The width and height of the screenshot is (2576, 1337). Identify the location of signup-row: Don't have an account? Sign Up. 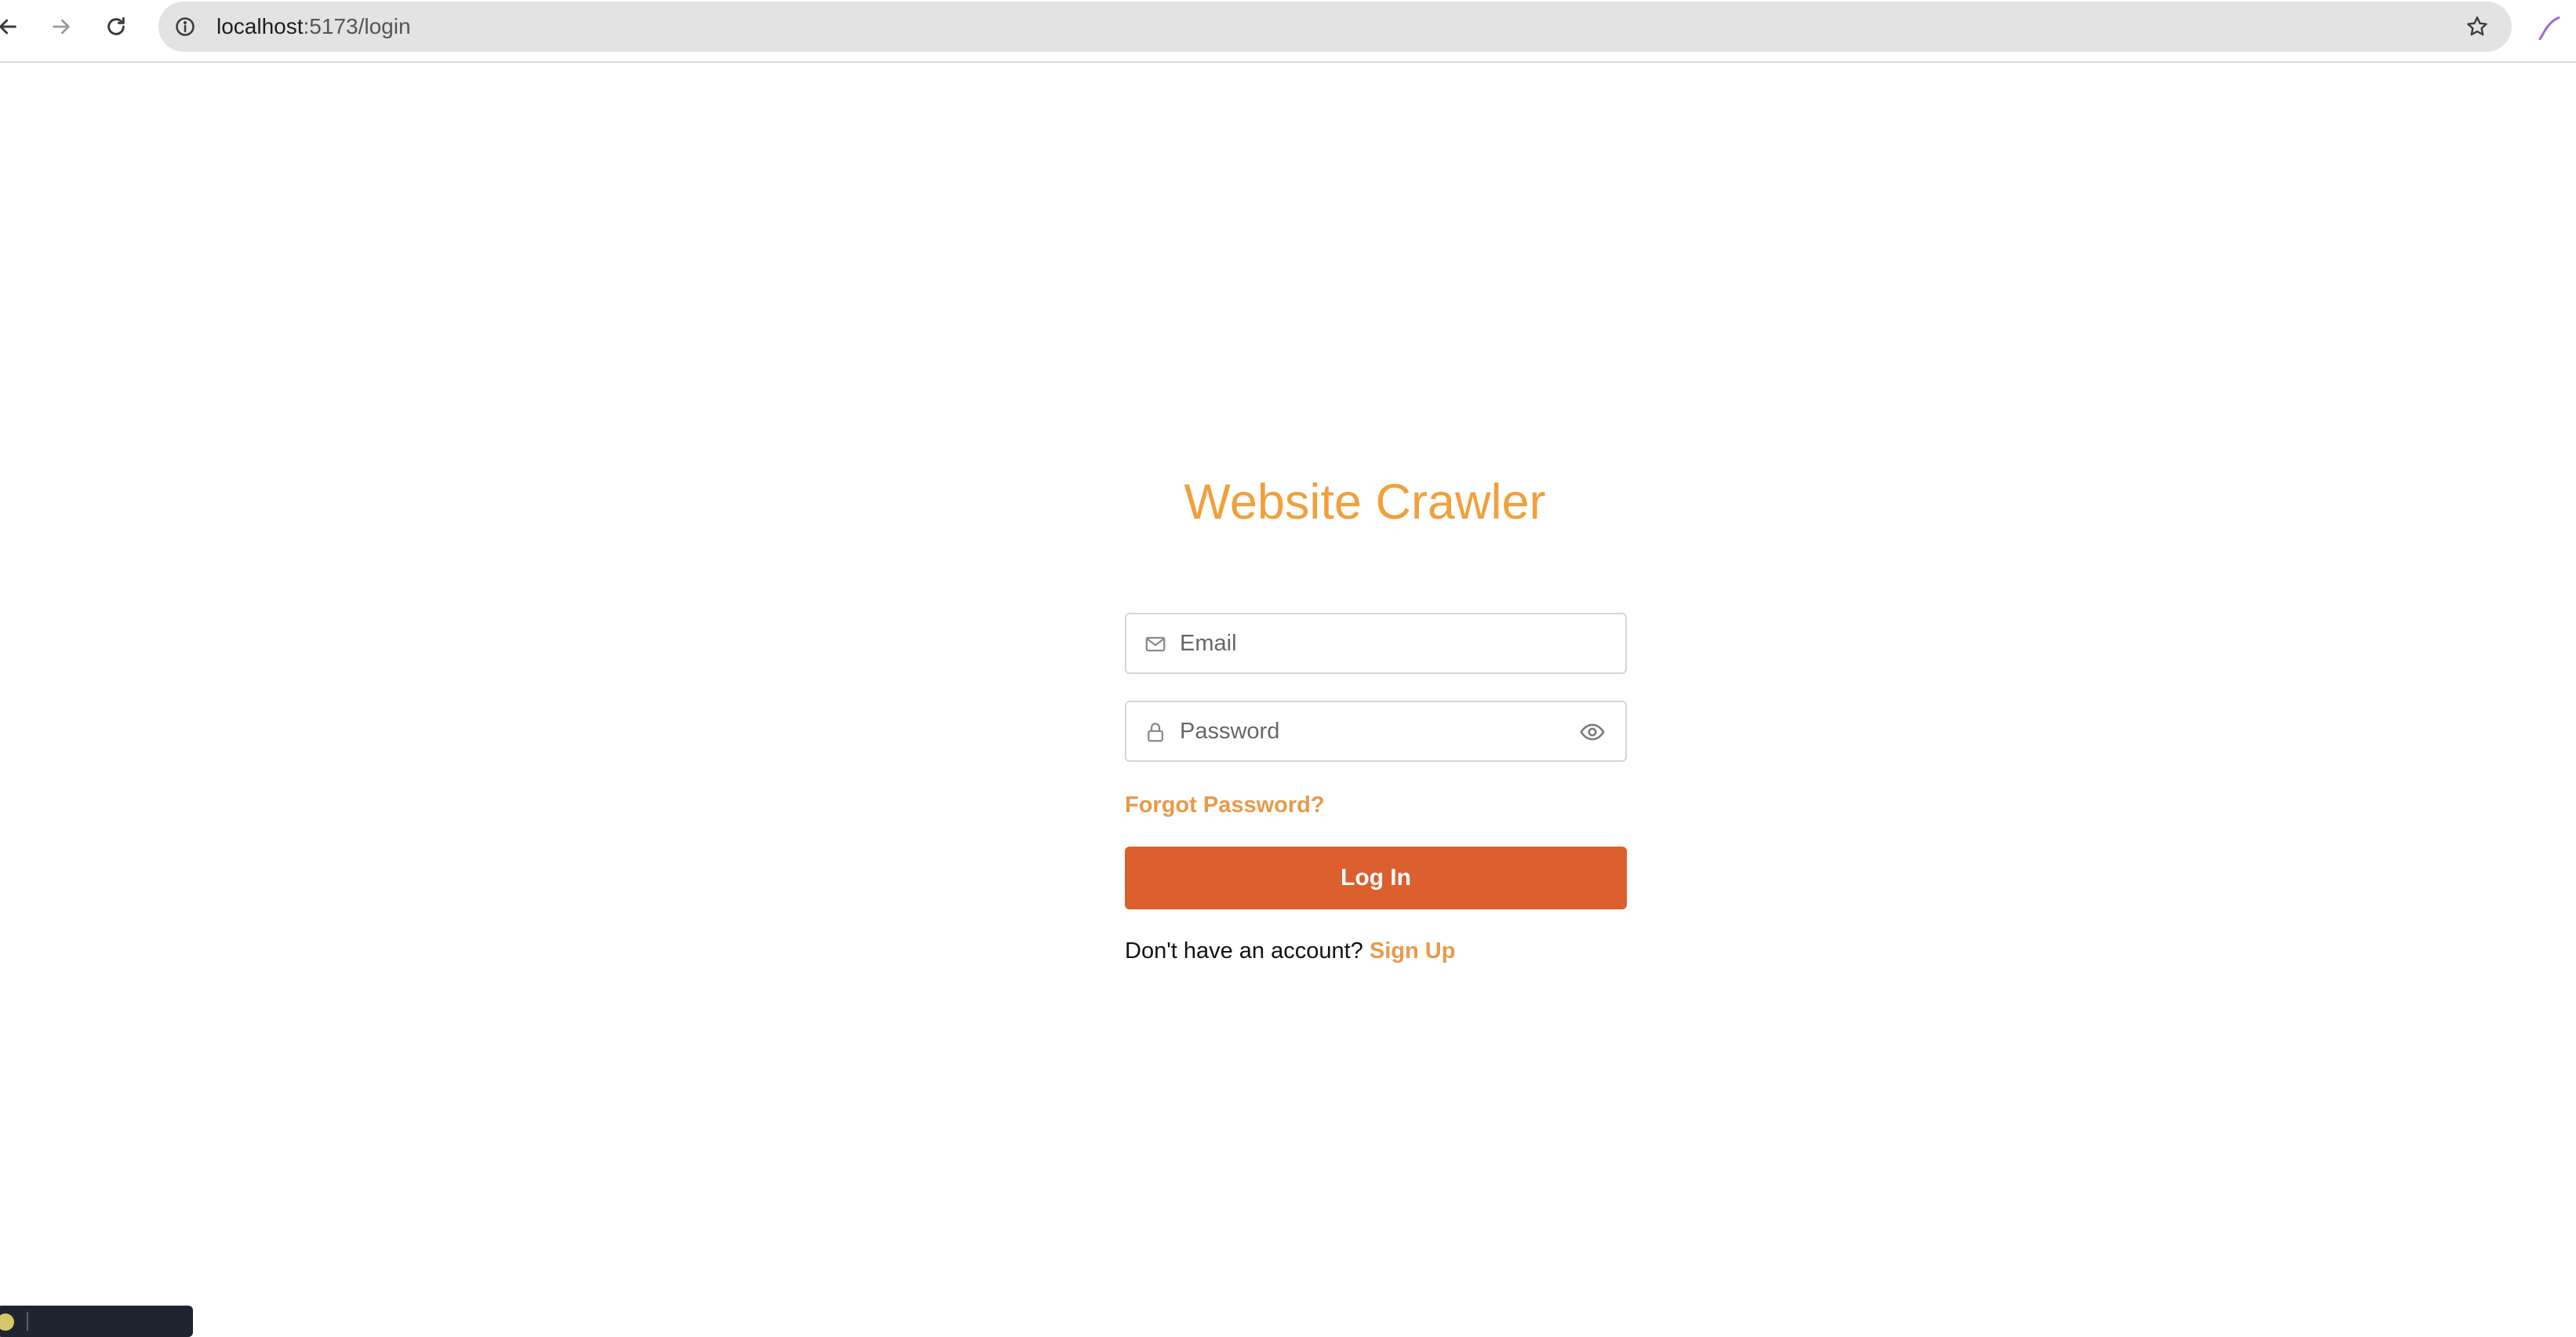
(1290, 951).